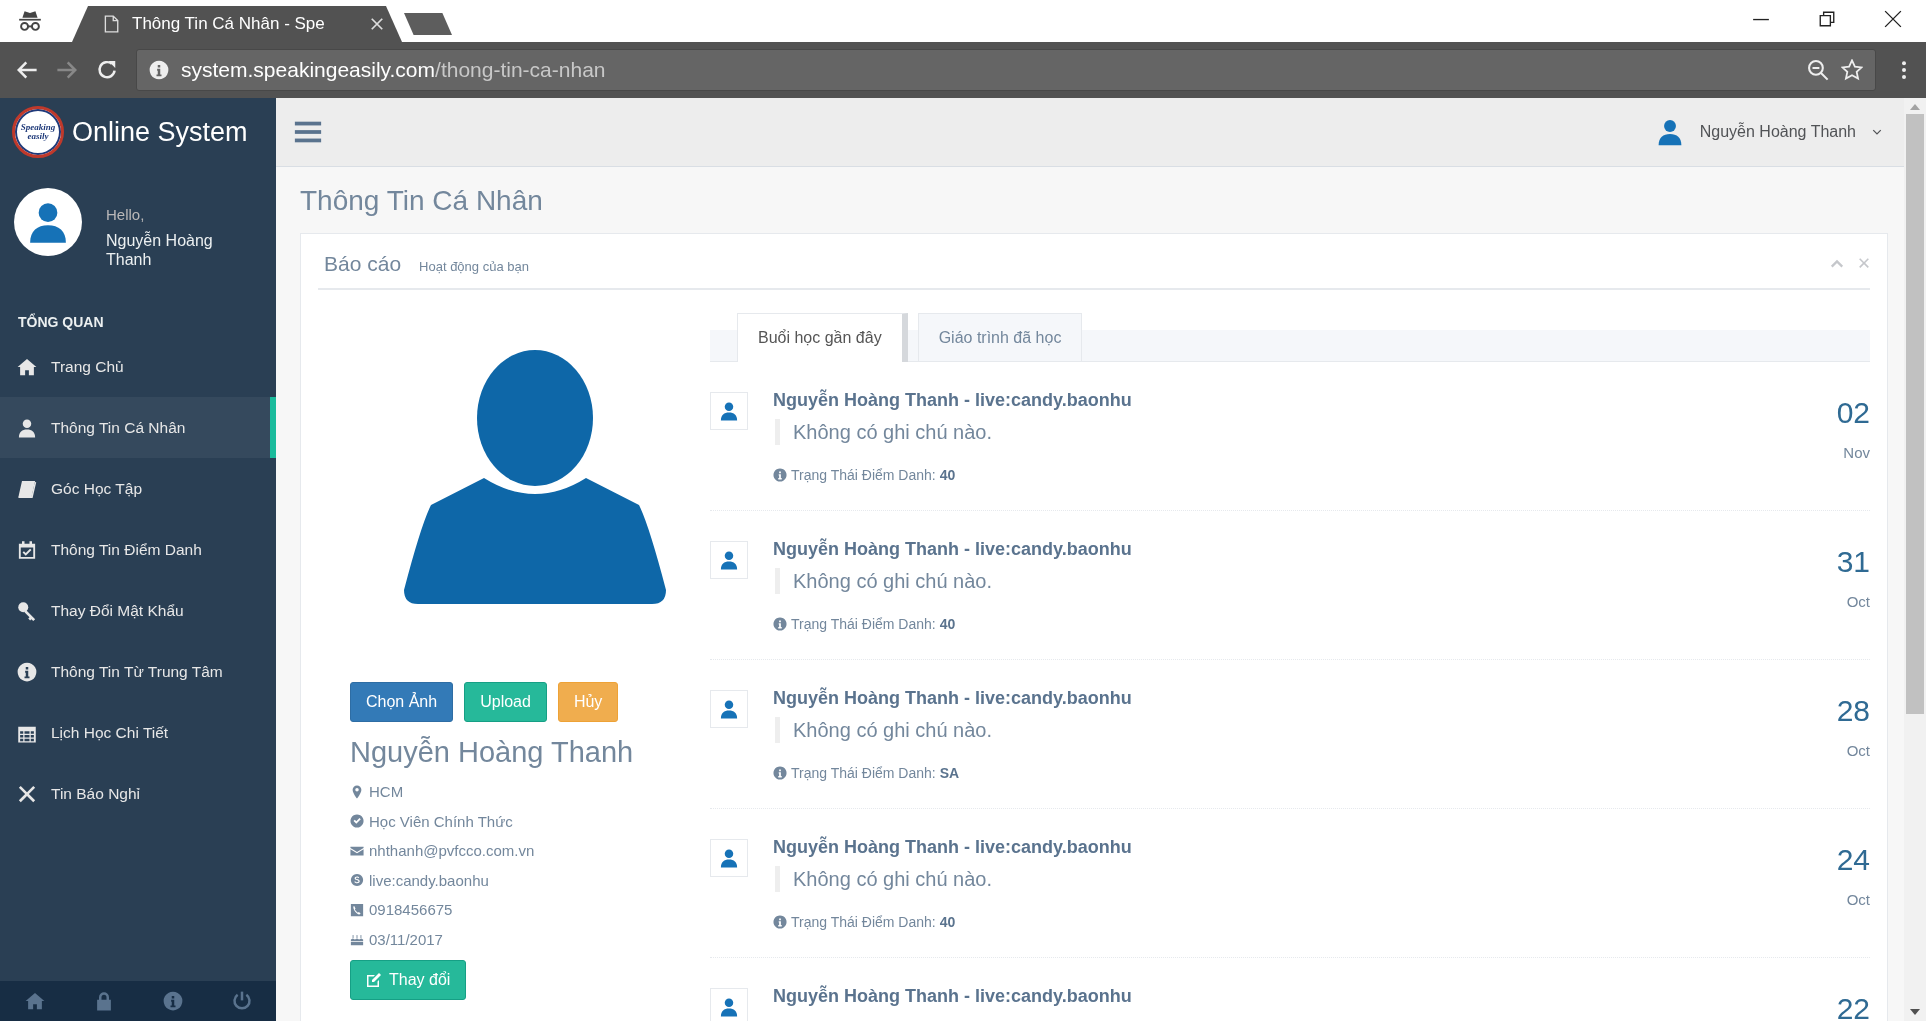 The width and height of the screenshot is (1926, 1021). Describe the element at coordinates (1006, 70) in the screenshot. I see `address-bar: system.speakingeasily.com/thong-tin-ca-nhan` at that location.